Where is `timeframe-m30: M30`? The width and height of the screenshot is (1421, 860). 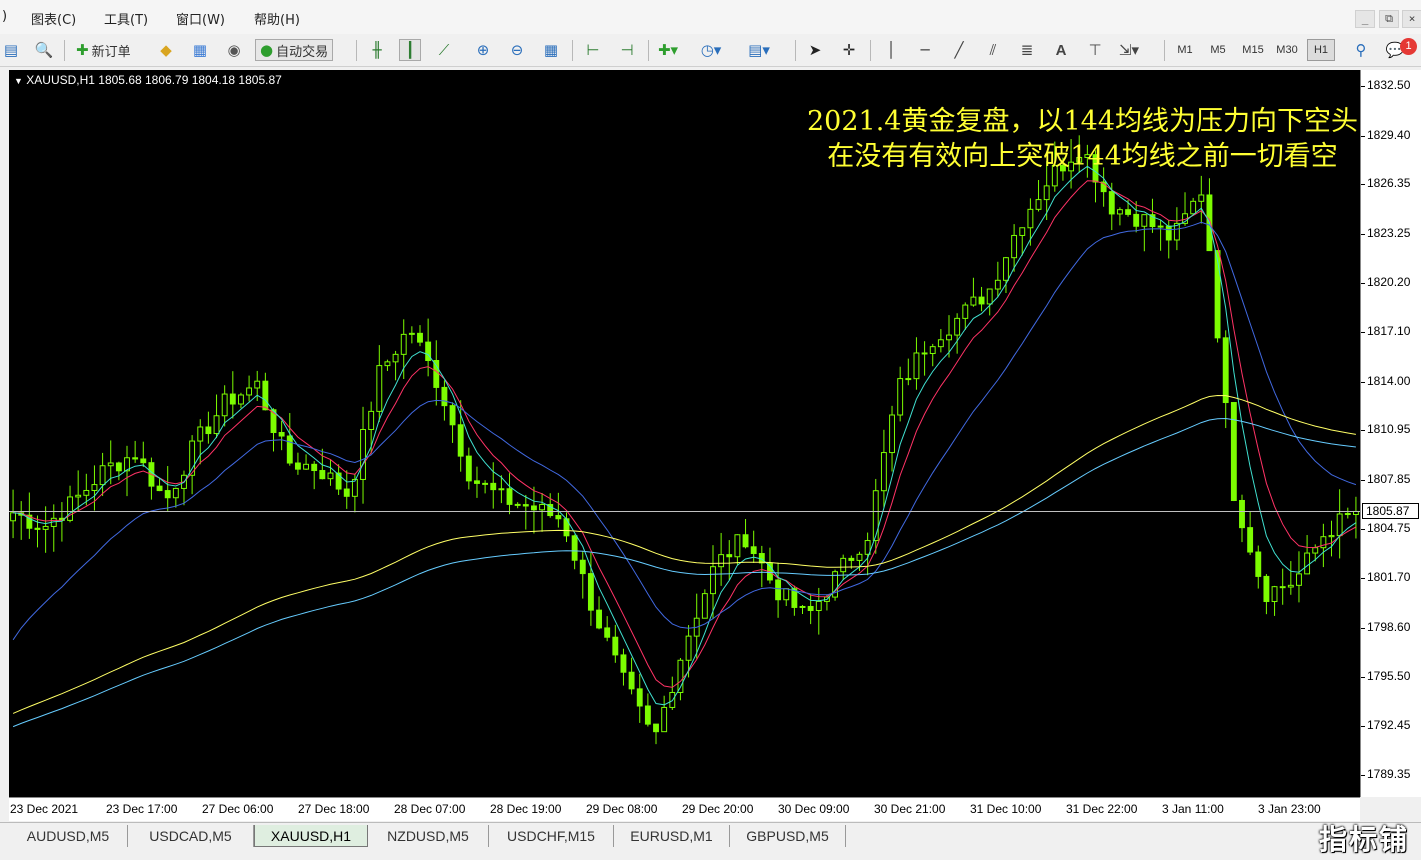 timeframe-m30: M30 is located at coordinates (1287, 50).